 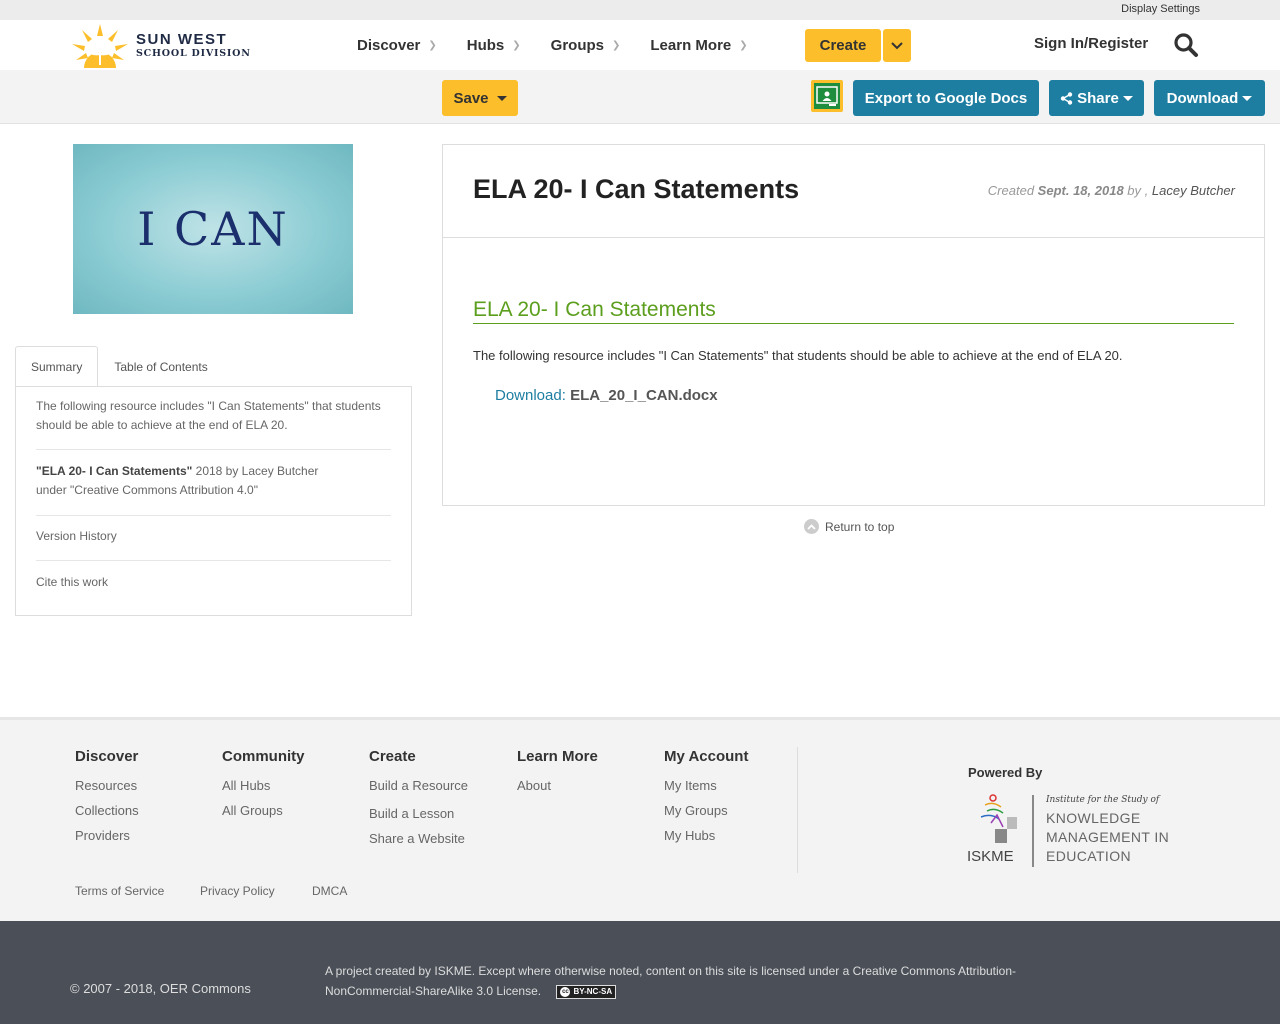 I want to click on cc-badge-icon: cc, so click(x=565, y=991).